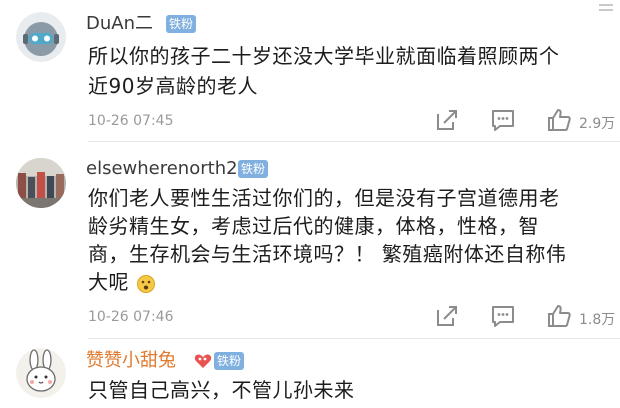 This screenshot has width=620, height=408. I want to click on comment-text-line: 商，生存机会与生活环境吗？！ 繁殖癌附体还自称伟, so click(327, 254).